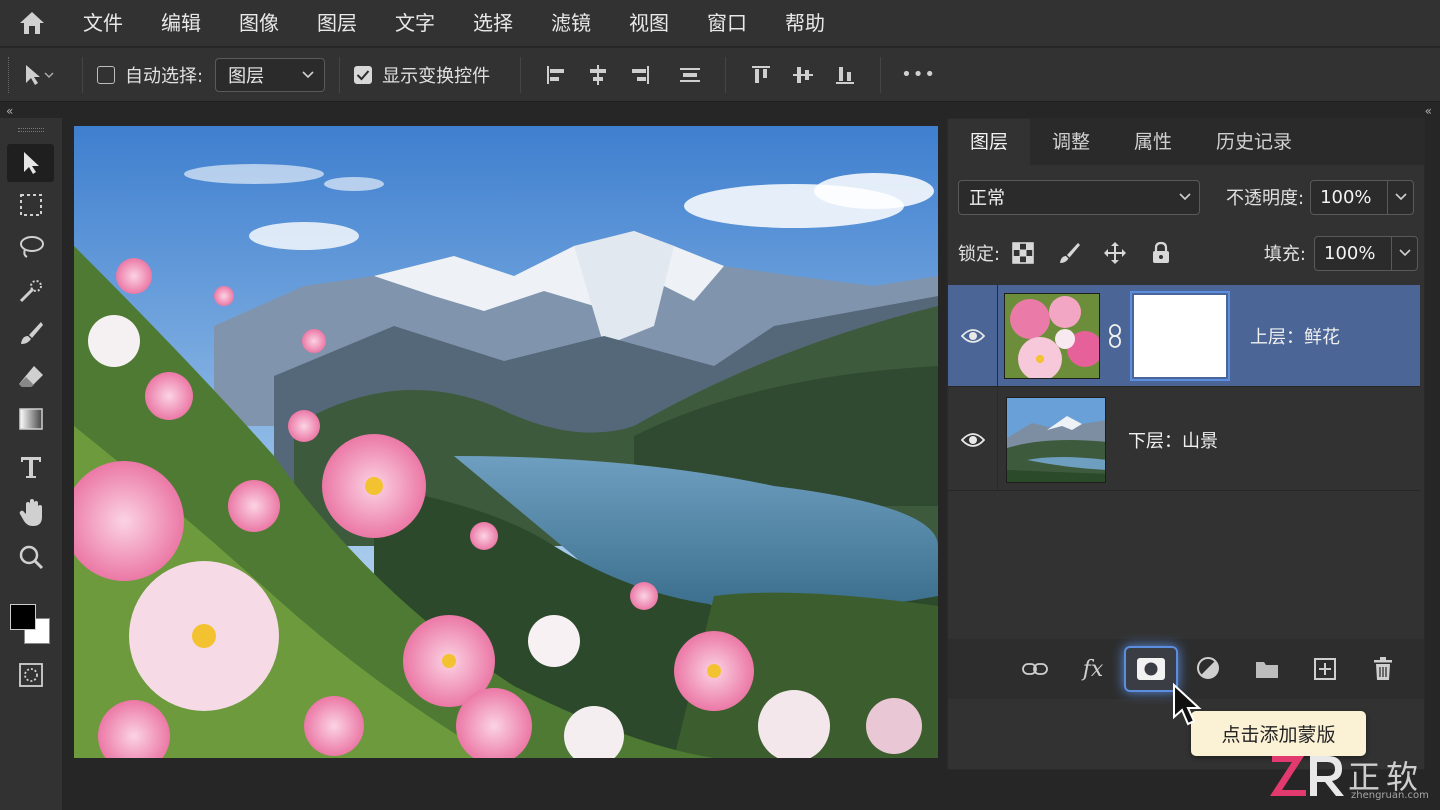 This screenshot has height=810, width=1440. I want to click on mask-link-toggle, so click(1115, 335).